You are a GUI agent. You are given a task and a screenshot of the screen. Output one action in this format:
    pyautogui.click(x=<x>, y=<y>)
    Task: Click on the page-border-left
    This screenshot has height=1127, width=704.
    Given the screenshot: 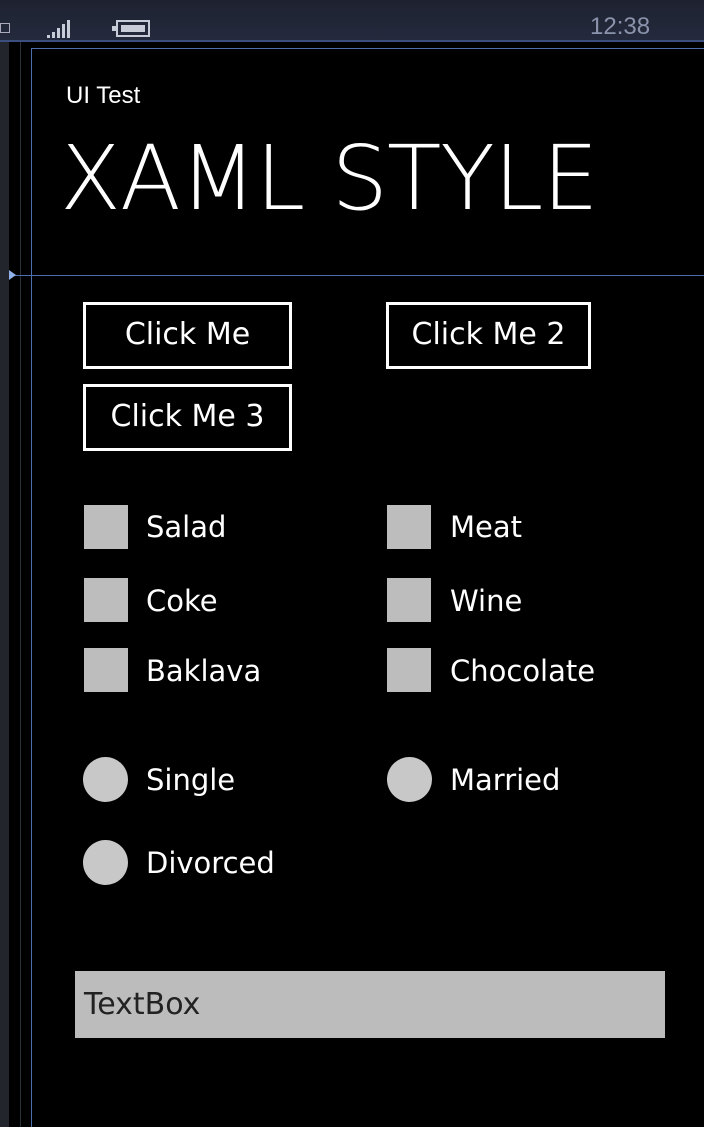 What is the action you would take?
    pyautogui.click(x=31, y=587)
    